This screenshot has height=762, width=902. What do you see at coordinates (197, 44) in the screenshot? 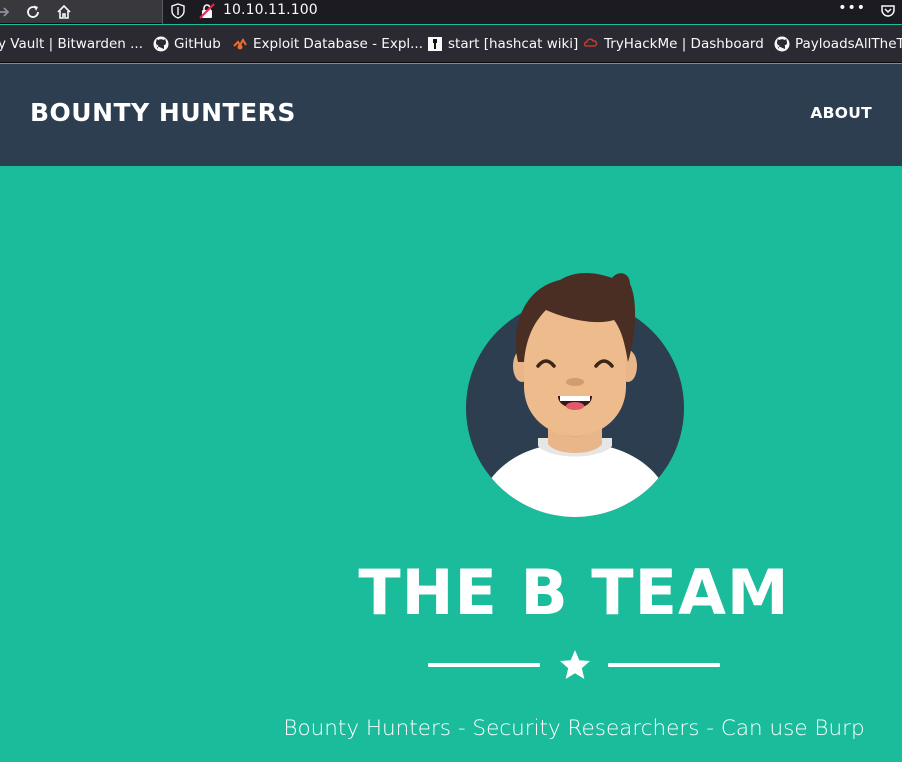
I see `bookmark-label: GitHub` at bounding box center [197, 44].